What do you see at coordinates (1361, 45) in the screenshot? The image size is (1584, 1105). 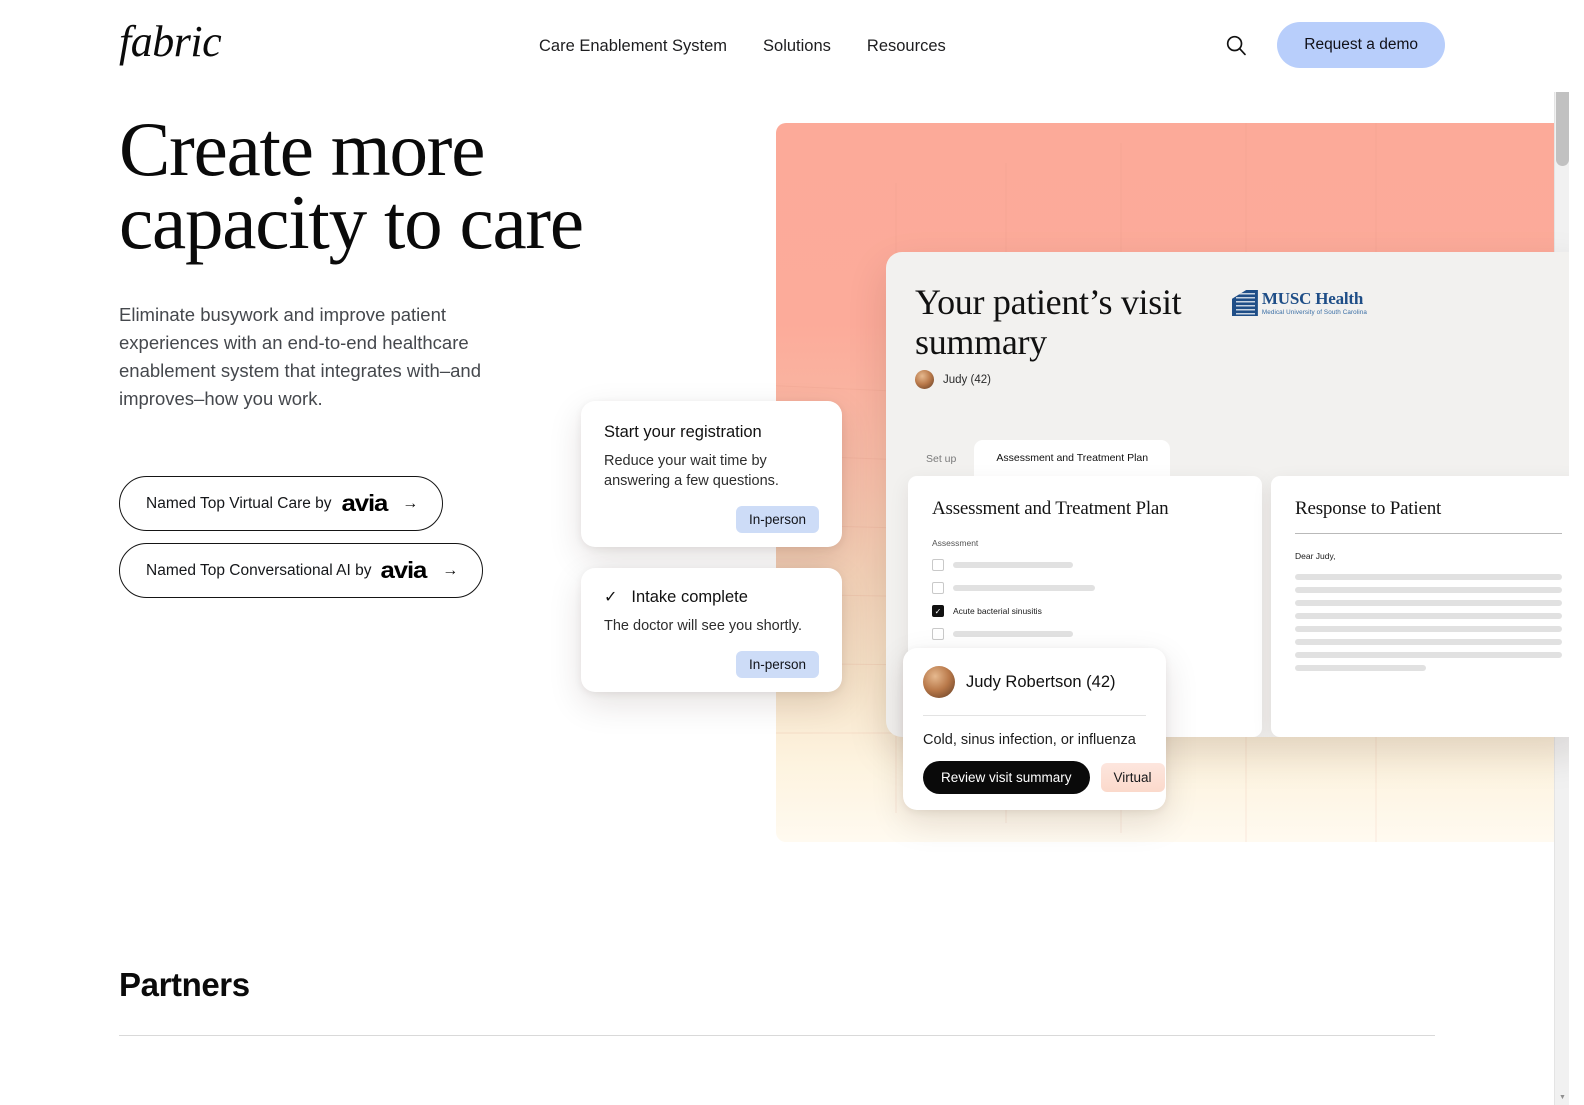 I see `request-demo-button: Request a demo` at bounding box center [1361, 45].